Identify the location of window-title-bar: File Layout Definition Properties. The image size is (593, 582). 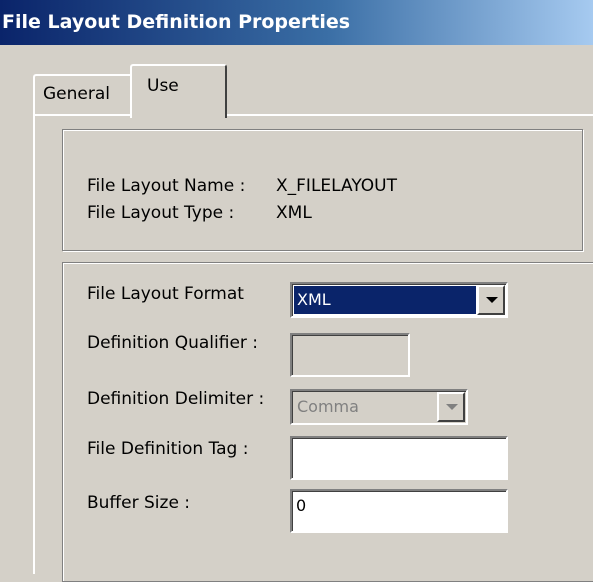
(296, 22).